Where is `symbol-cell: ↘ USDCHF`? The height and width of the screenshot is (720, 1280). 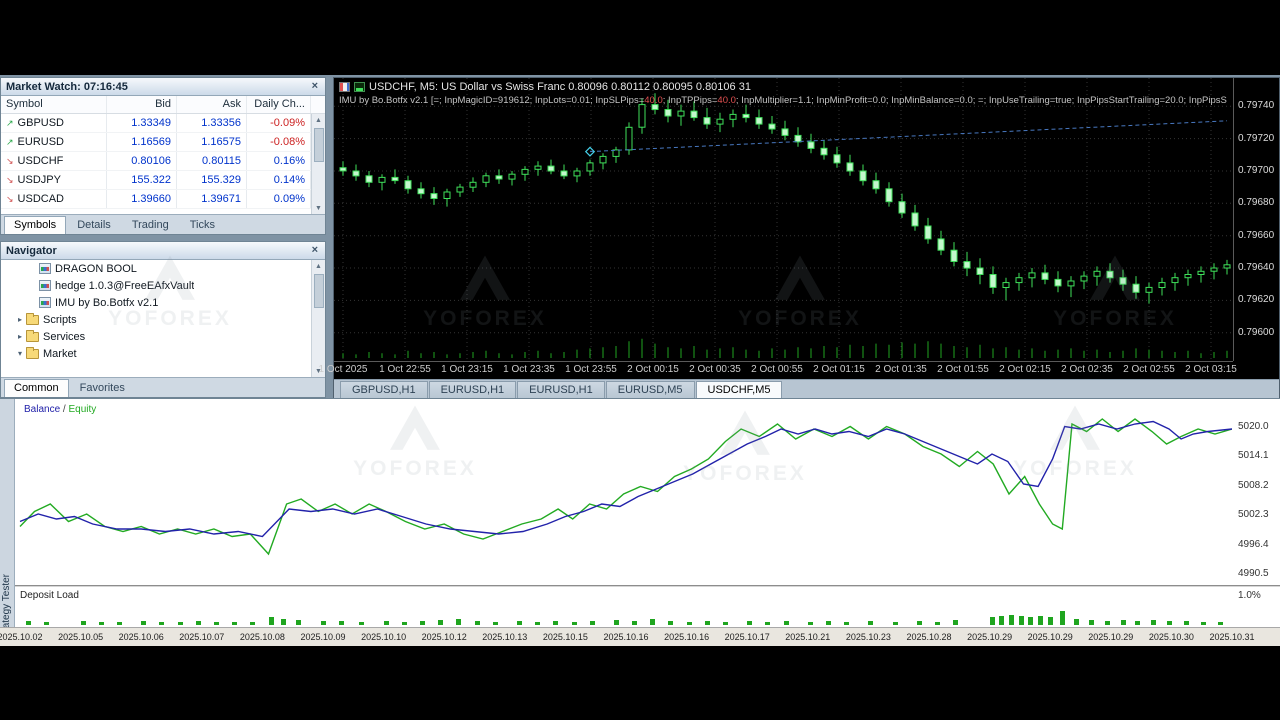
symbol-cell: ↘ USDCHF is located at coordinates (54, 161).